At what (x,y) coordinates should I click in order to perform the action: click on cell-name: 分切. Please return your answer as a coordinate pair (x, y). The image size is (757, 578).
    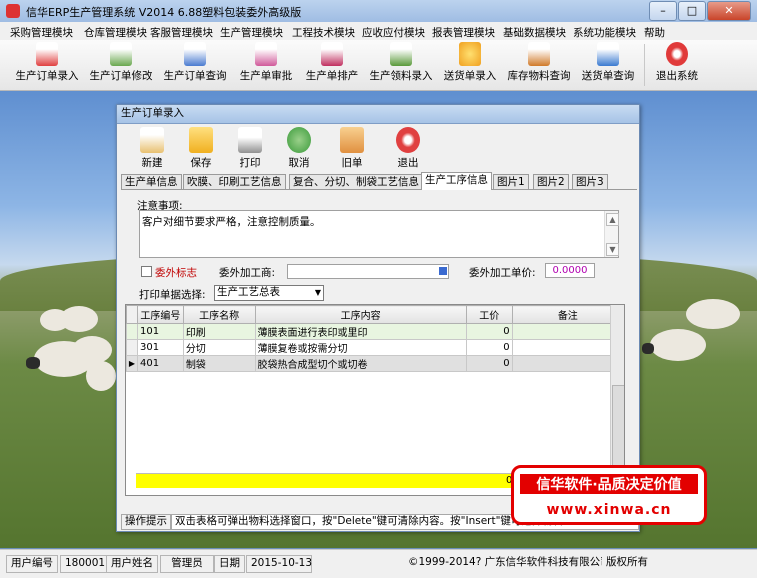
    Looking at the image, I should click on (219, 347).